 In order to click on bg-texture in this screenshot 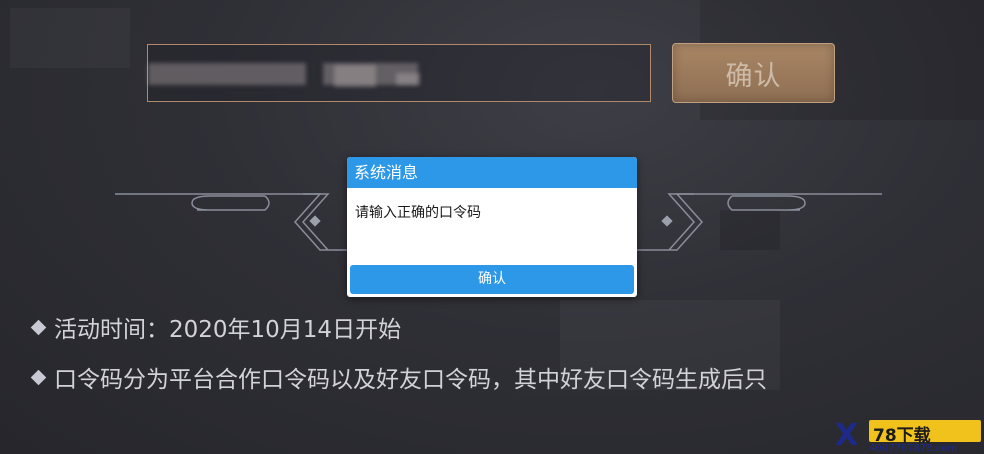, I will do `click(70, 38)`.